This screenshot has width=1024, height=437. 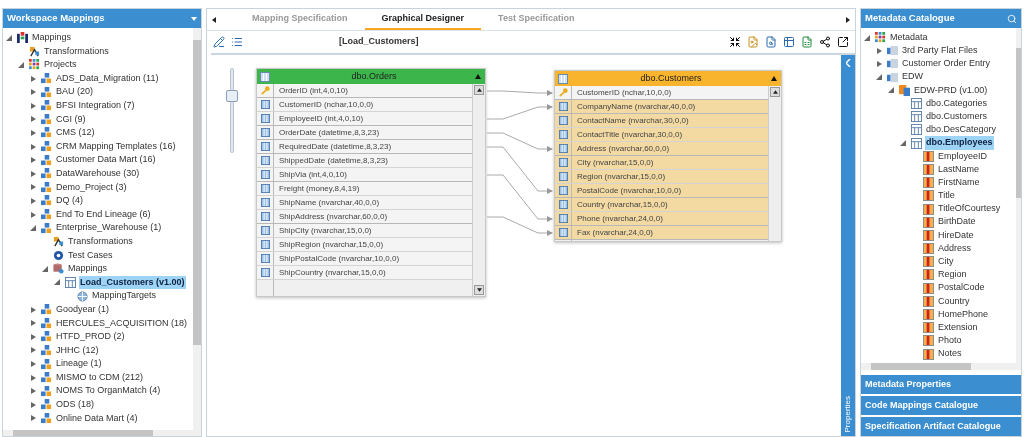 What do you see at coordinates (103, 214) in the screenshot?
I see `tree-item: End To End Lineage (6)` at bounding box center [103, 214].